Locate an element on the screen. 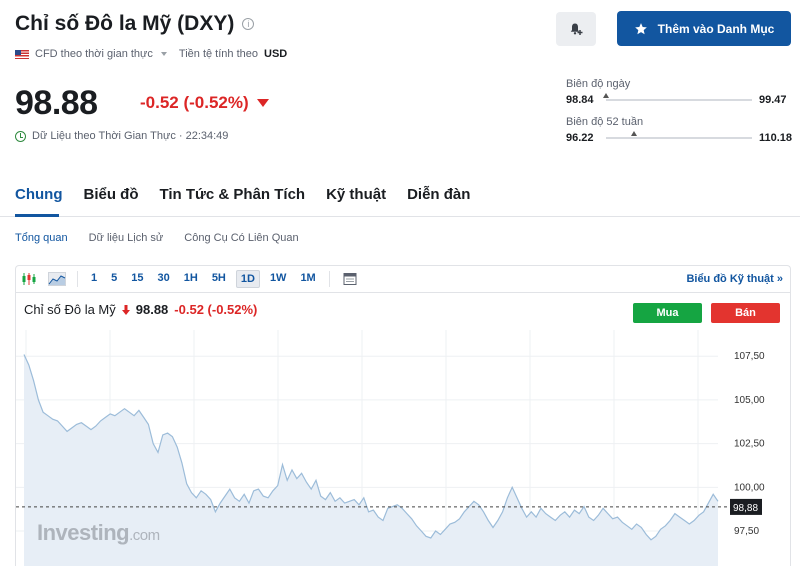 The height and width of the screenshot is (566, 800). week52-range-label: Biên độ 52 tuần is located at coordinates (605, 122).